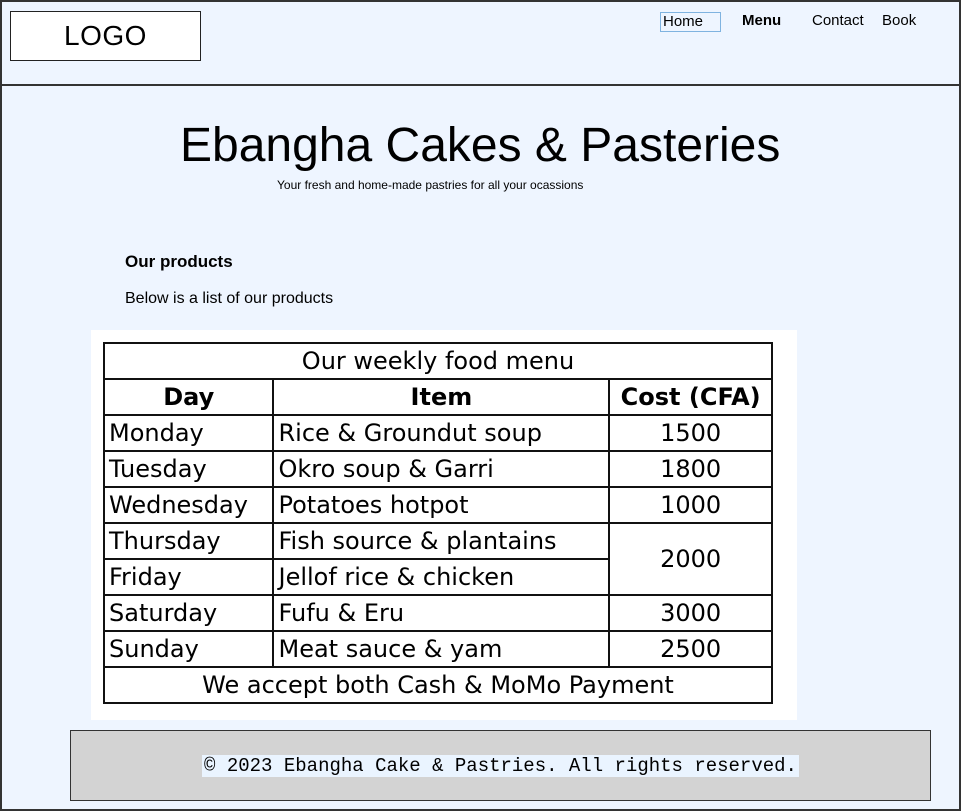 The image size is (961, 811). I want to click on cell-day: Monday, so click(188, 433).